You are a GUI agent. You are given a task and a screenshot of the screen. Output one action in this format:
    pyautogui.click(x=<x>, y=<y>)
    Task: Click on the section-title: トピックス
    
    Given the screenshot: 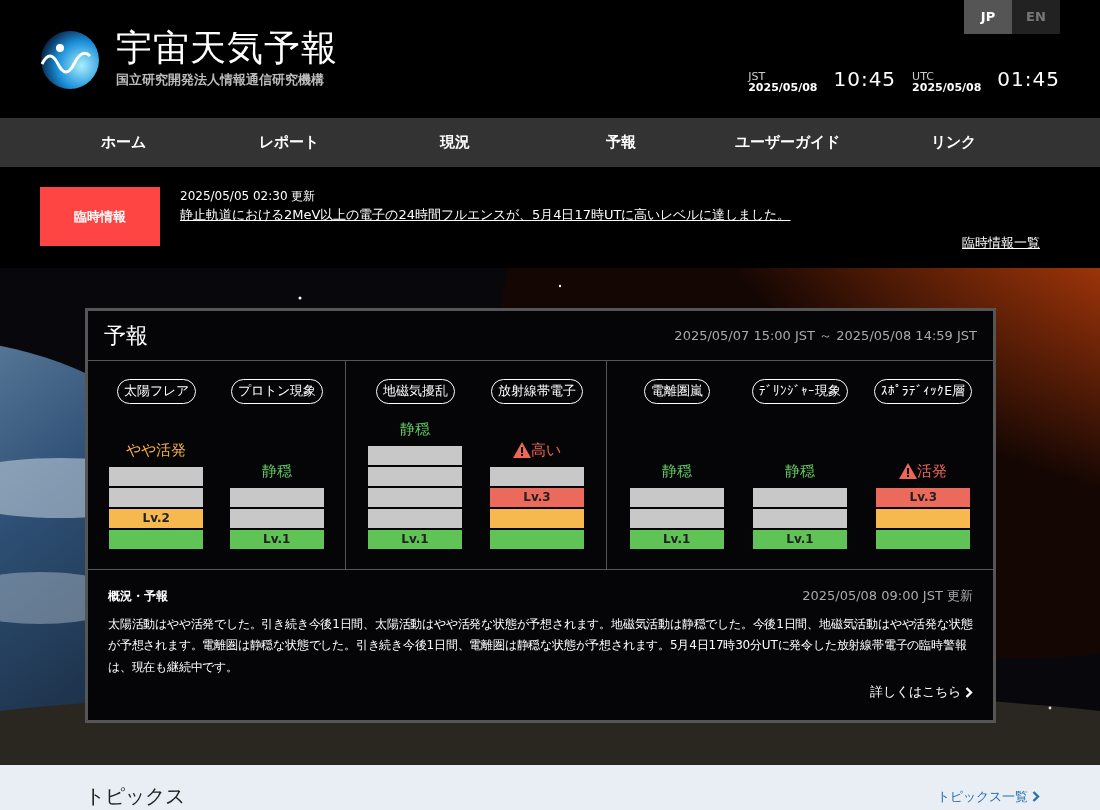 What is the action you would take?
    pyautogui.click(x=135, y=796)
    